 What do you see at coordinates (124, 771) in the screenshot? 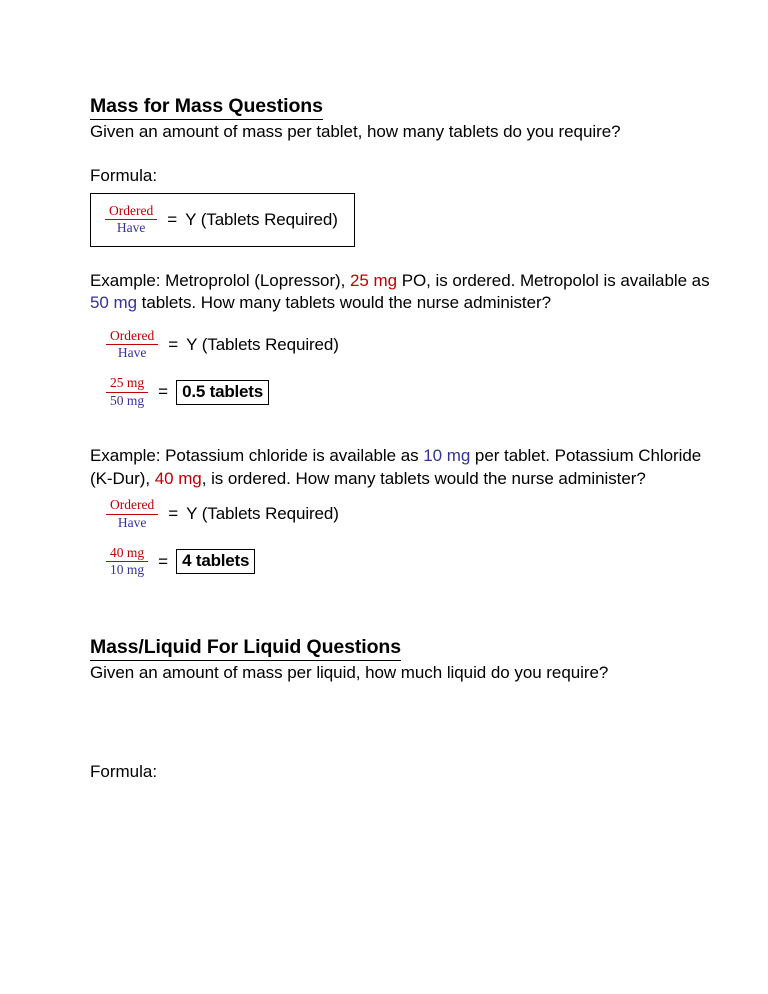
I see `formula-label-2: Formula:` at bounding box center [124, 771].